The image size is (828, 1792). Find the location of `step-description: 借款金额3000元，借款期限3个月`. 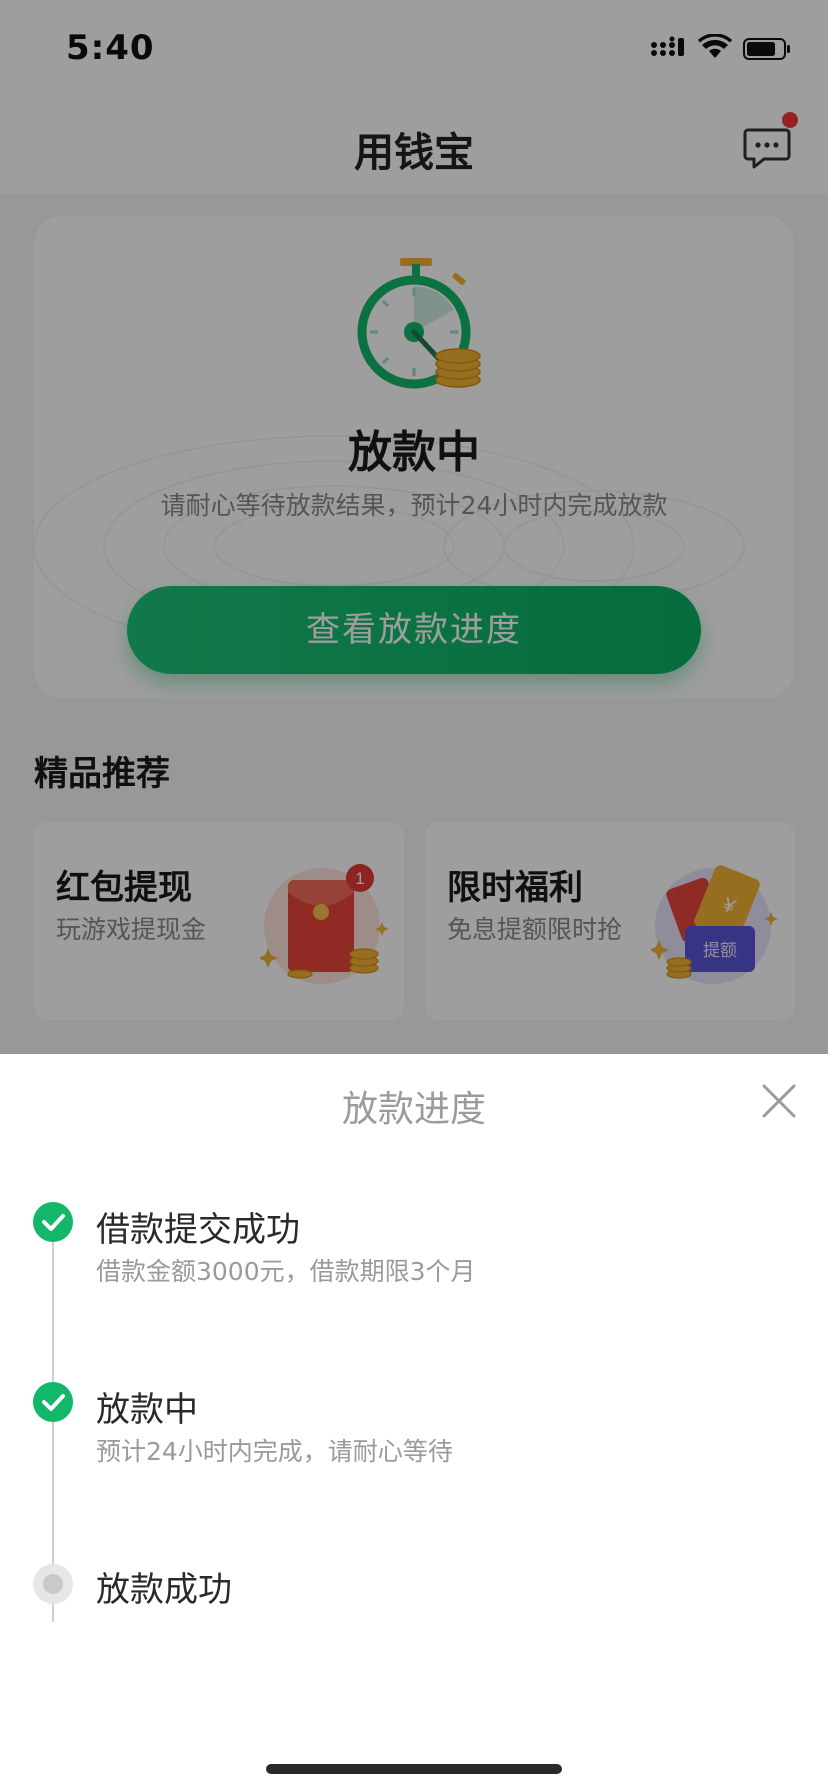

step-description: 借款金额3000元，借款期限3个月 is located at coordinates (286, 1271).